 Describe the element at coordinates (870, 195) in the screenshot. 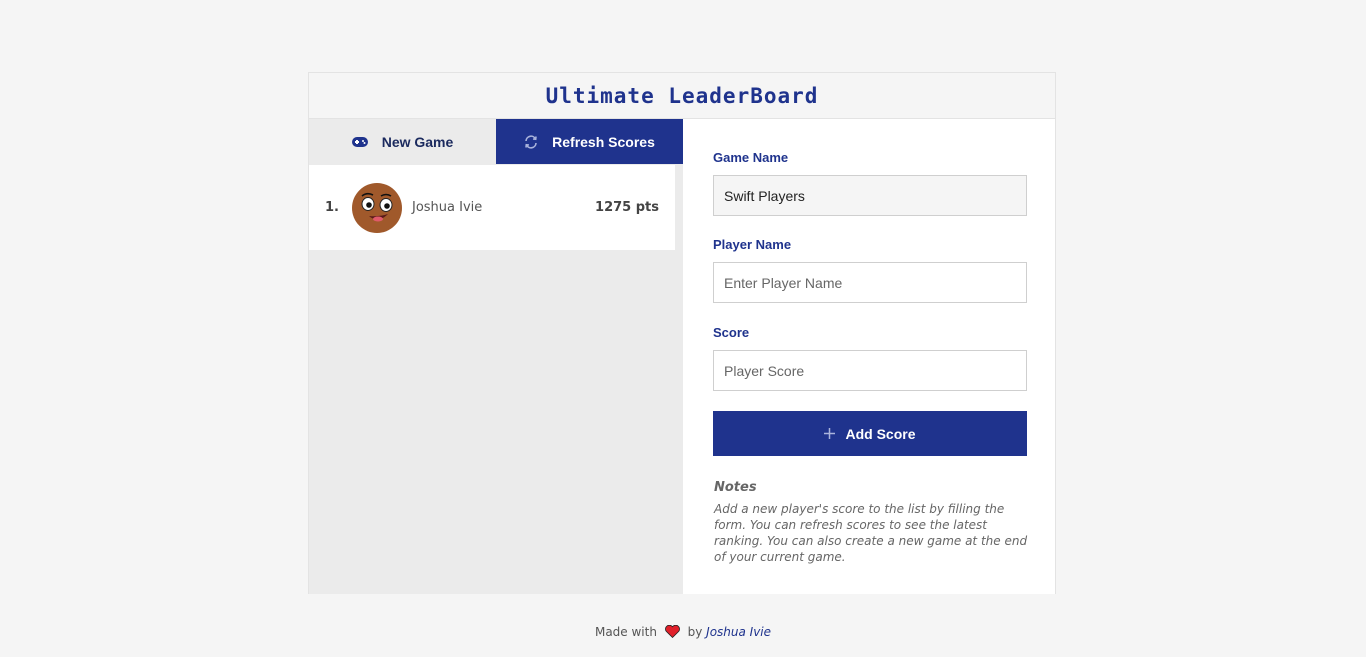

I see `game-name-field` at that location.